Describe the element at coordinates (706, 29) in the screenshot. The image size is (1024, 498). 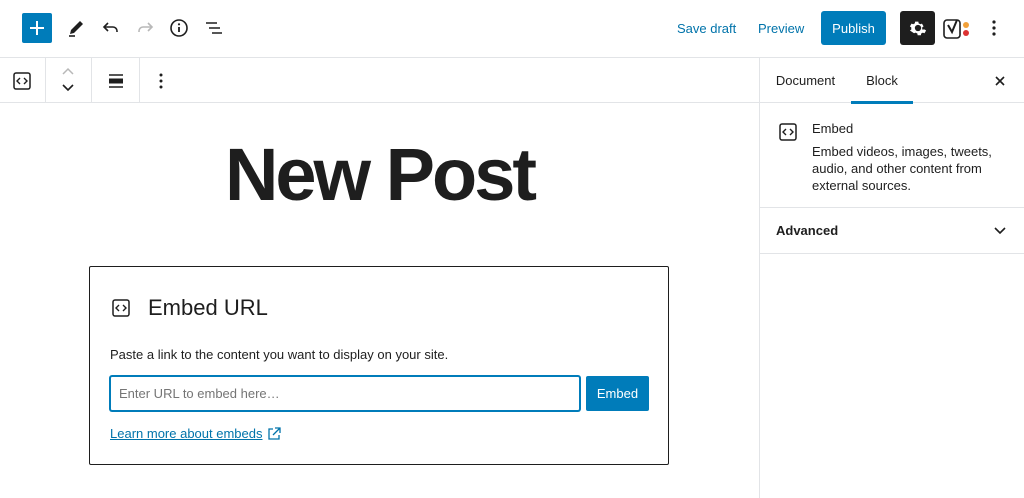
I see `save-draft-button: Save draft` at that location.